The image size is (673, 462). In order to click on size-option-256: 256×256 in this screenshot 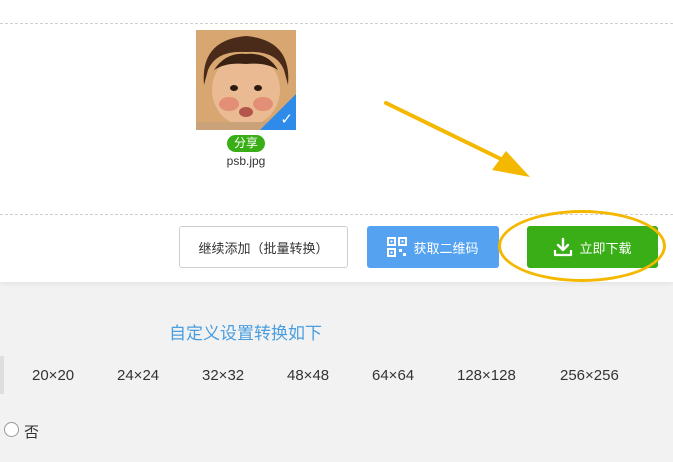, I will do `click(589, 375)`.